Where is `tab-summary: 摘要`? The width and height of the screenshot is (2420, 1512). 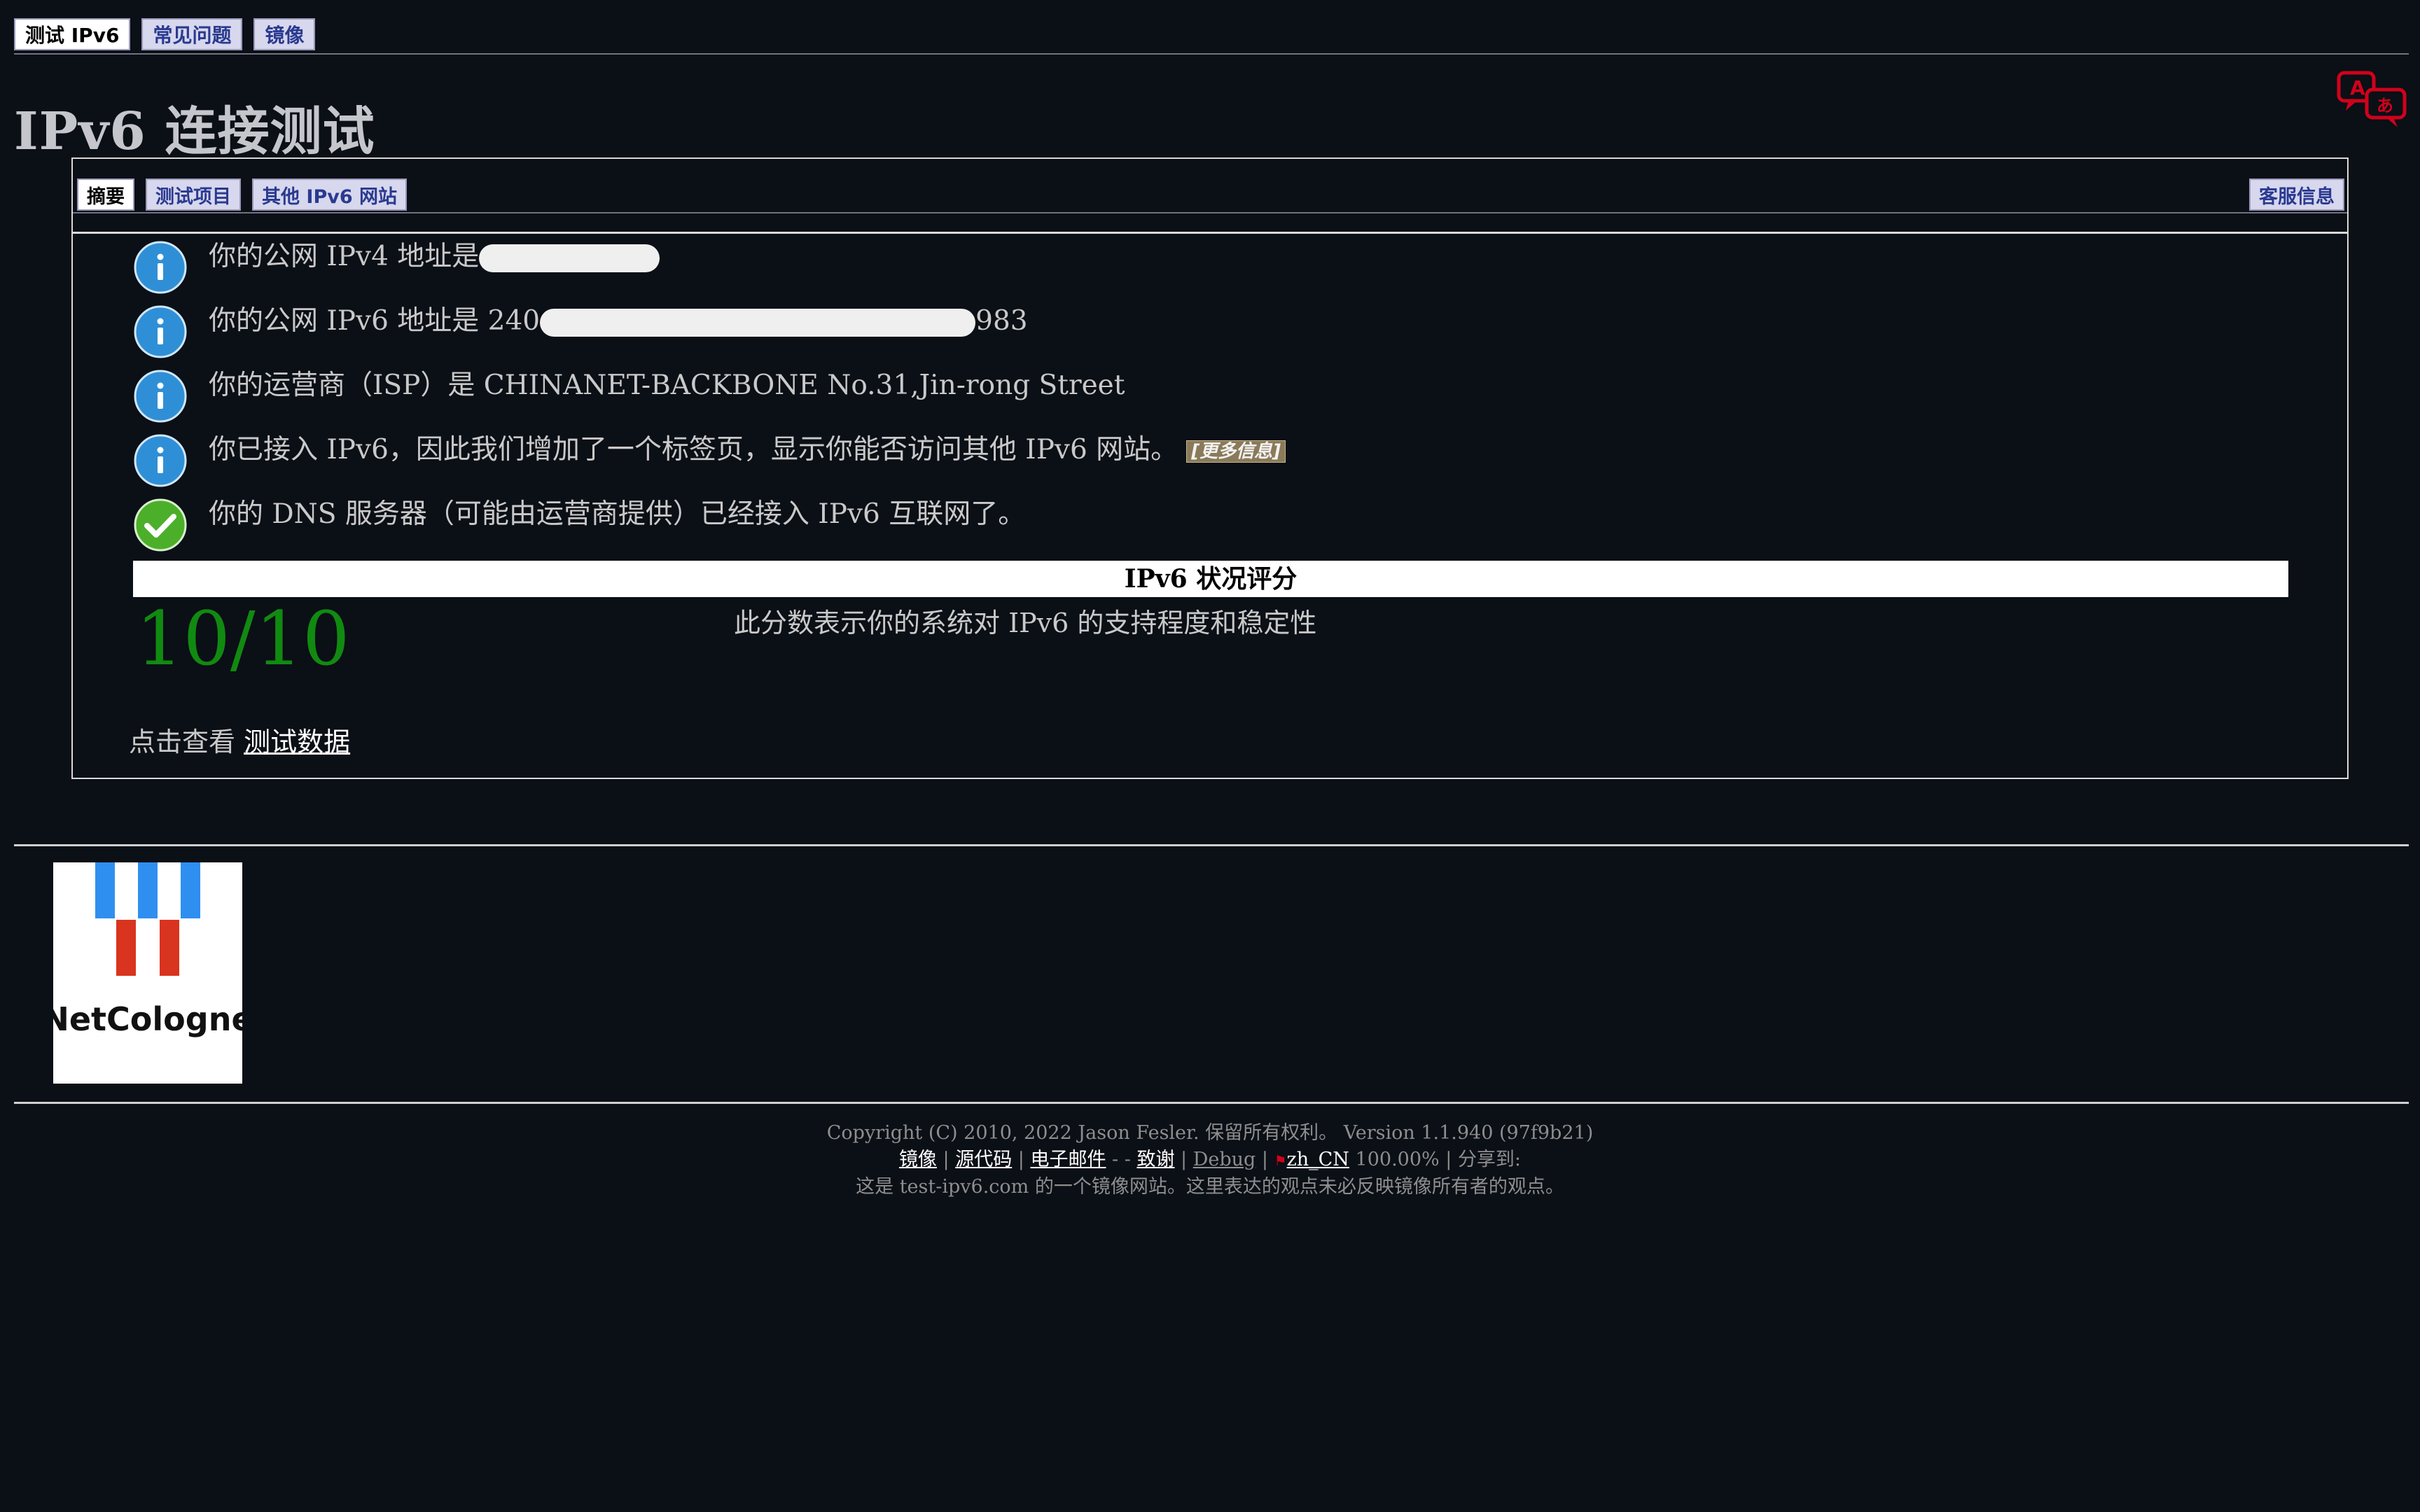
tab-summary: 摘要 is located at coordinates (105, 194).